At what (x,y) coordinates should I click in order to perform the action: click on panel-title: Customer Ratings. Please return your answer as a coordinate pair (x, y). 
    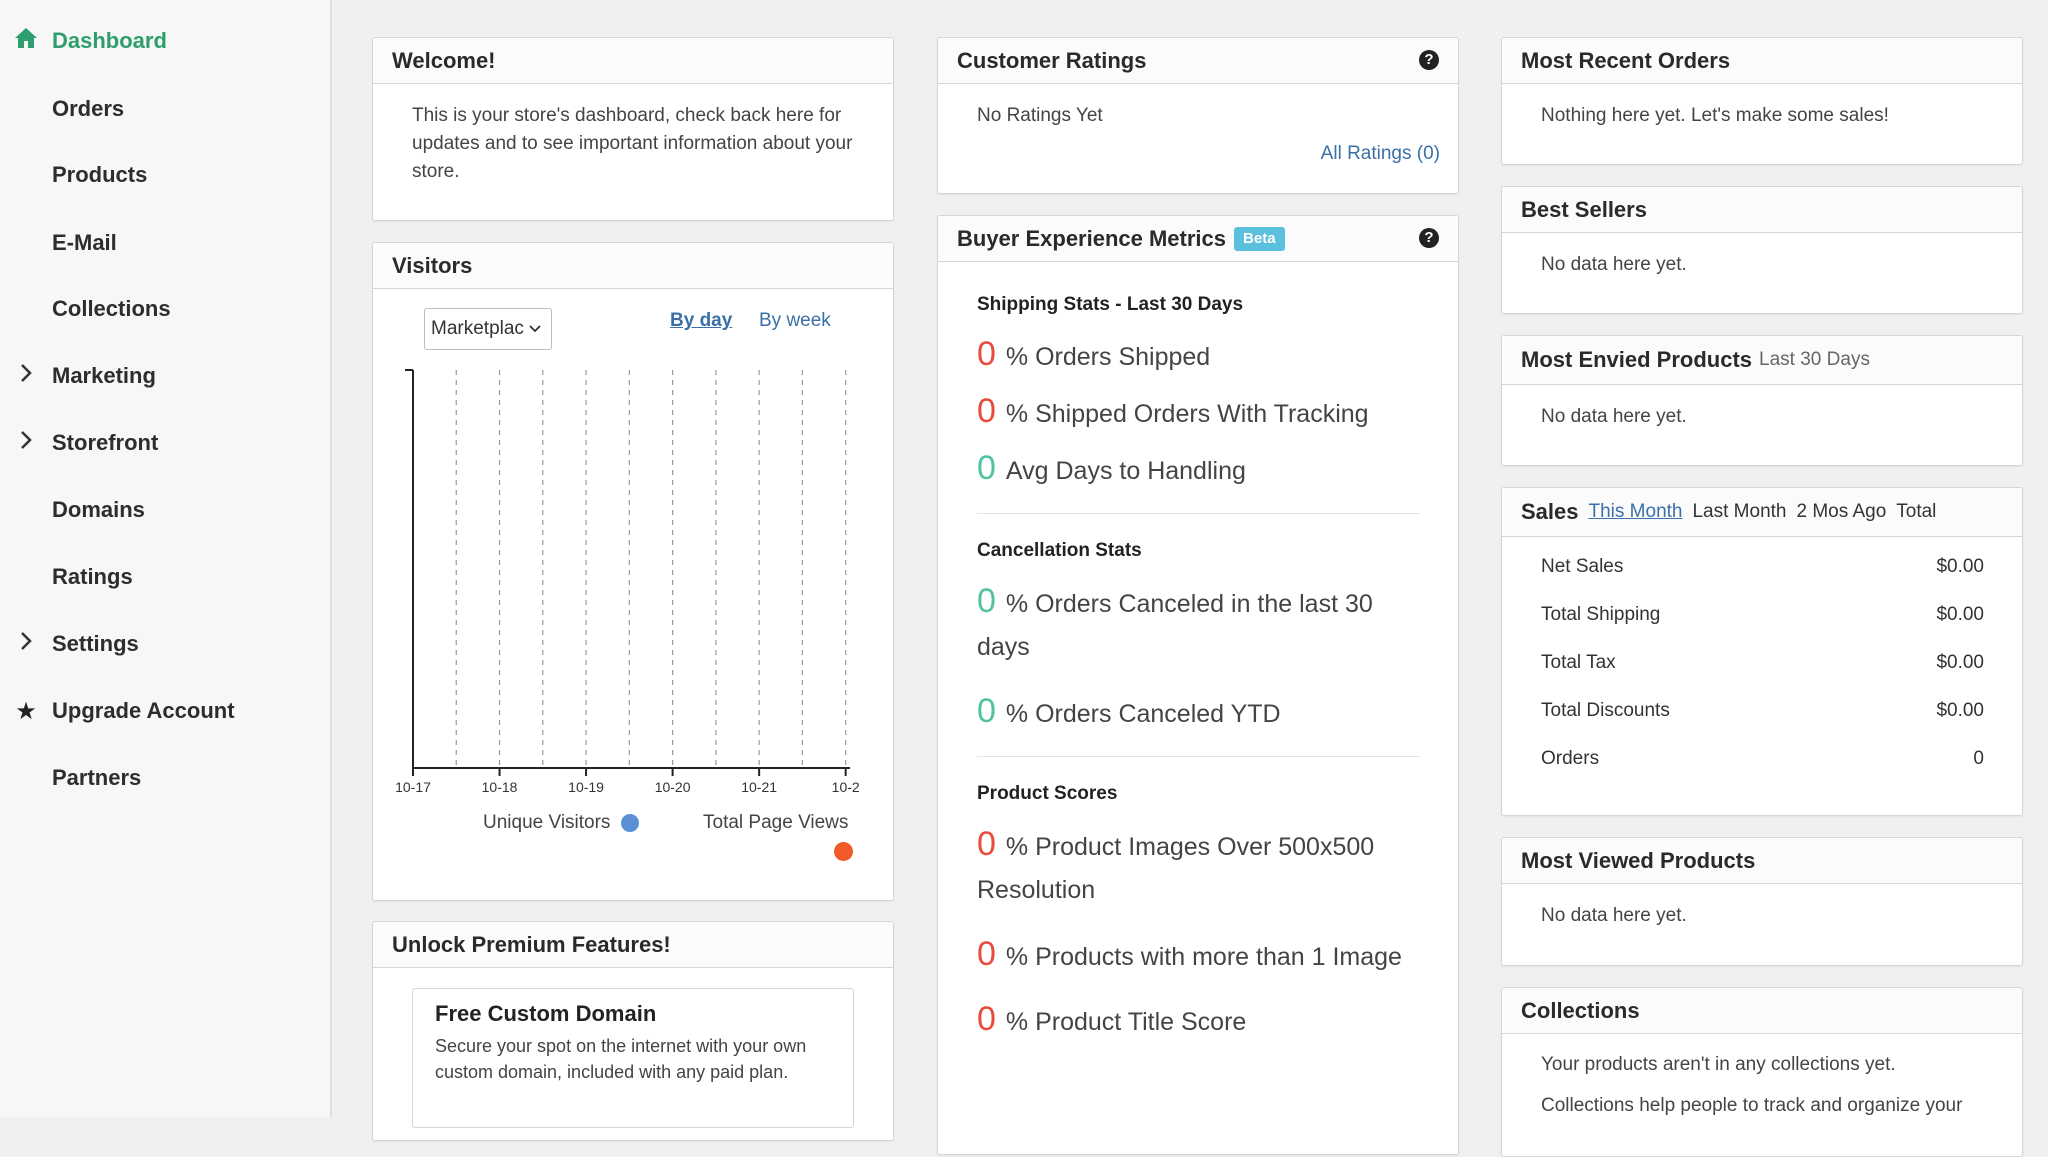
    Looking at the image, I should click on (1052, 60).